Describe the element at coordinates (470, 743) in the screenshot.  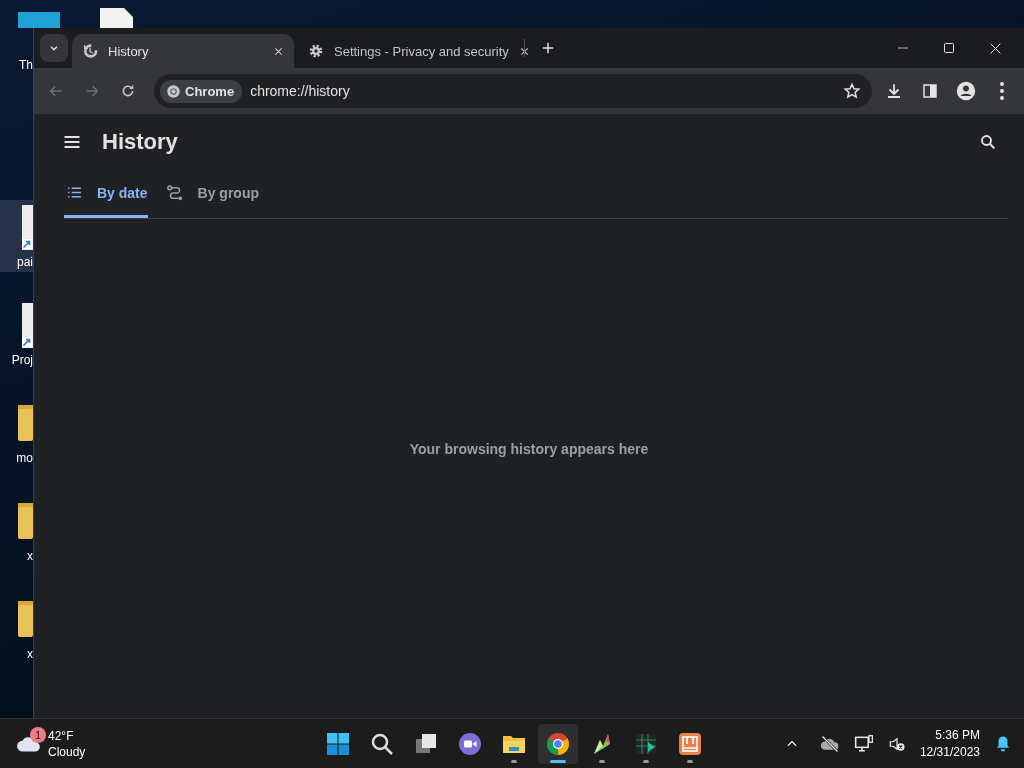
I see `video-chat-icon` at that location.